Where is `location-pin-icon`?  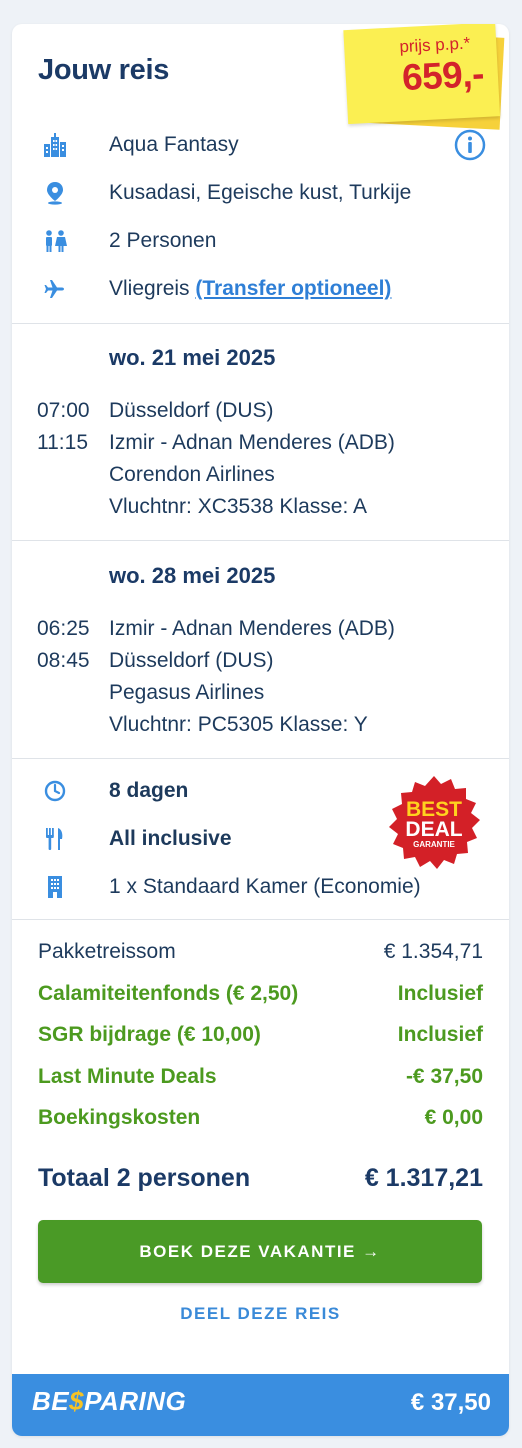 location-pin-icon is located at coordinates (55, 193).